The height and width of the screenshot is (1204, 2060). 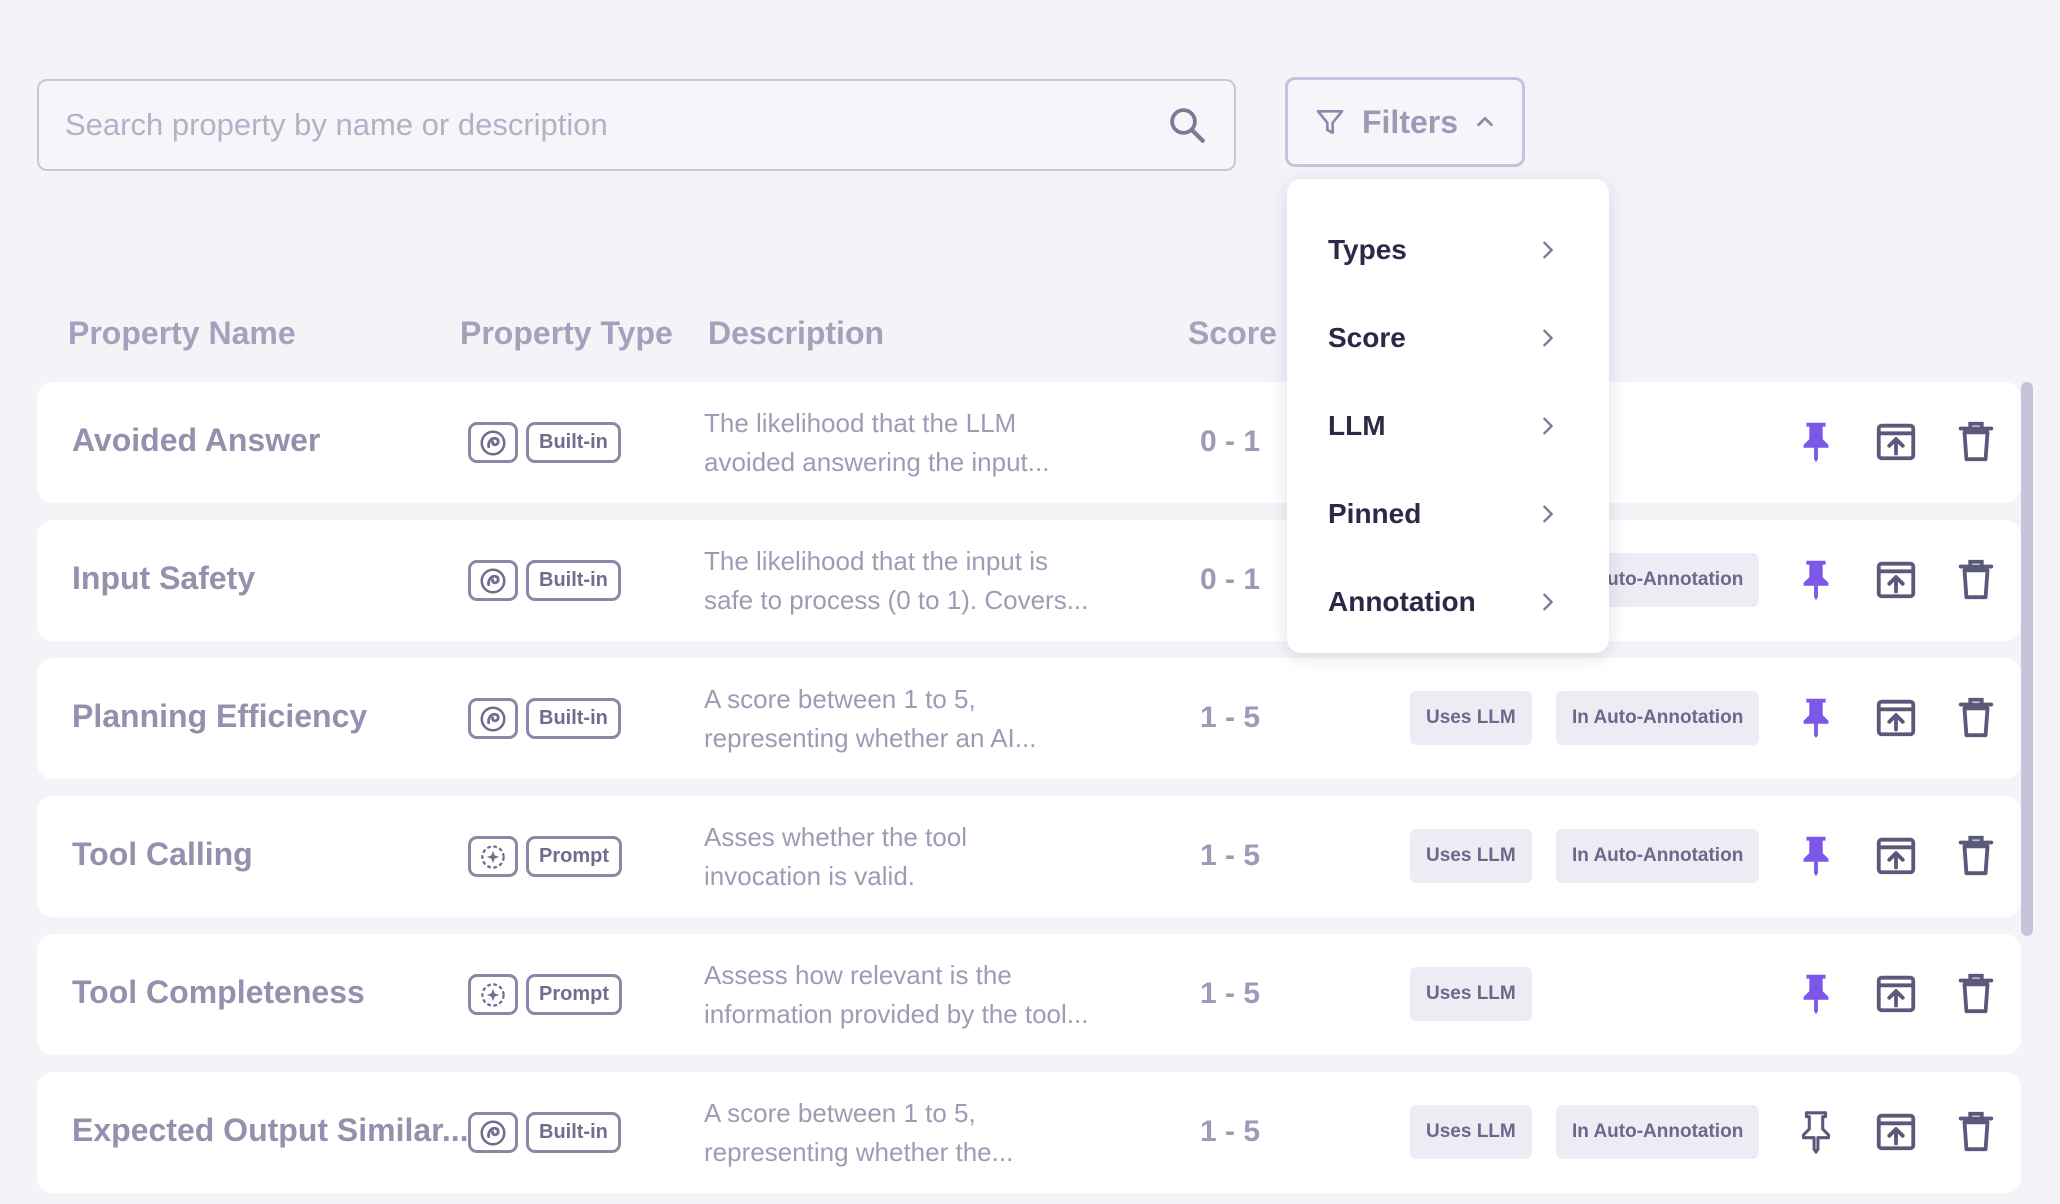 What do you see at coordinates (1410, 121) in the screenshot?
I see `filters-label: Filters` at bounding box center [1410, 121].